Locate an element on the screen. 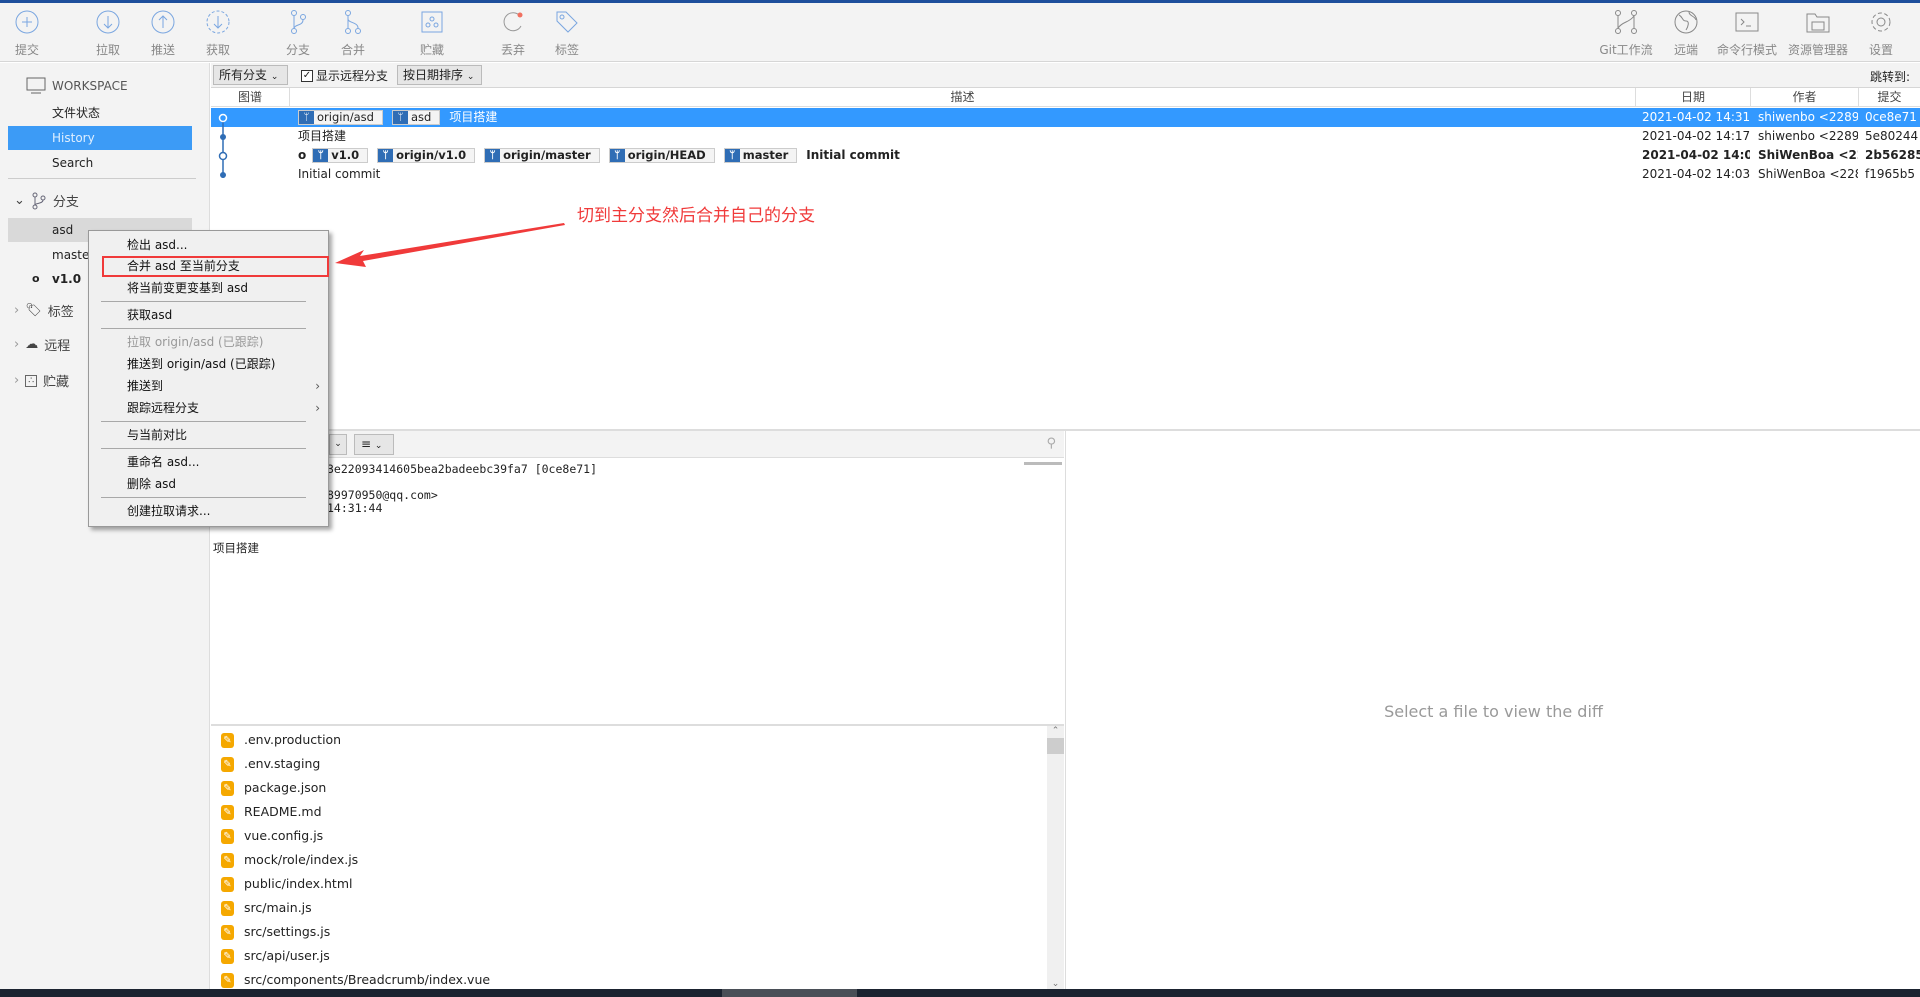 The height and width of the screenshot is (997, 1920). taskbar-active-item is located at coordinates (789, 993).